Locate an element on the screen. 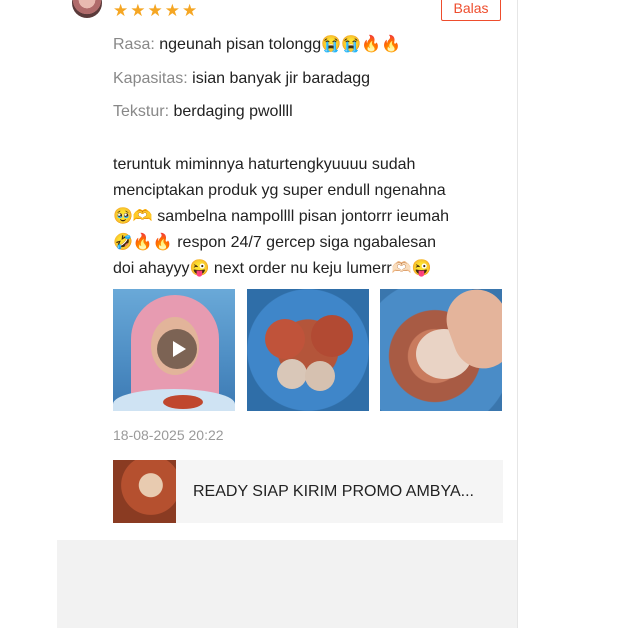 The image size is (628, 628). attribute-rasa: Rasa: ngeunah pisan tolongg😭😭🔥🔥 is located at coordinates (257, 45).